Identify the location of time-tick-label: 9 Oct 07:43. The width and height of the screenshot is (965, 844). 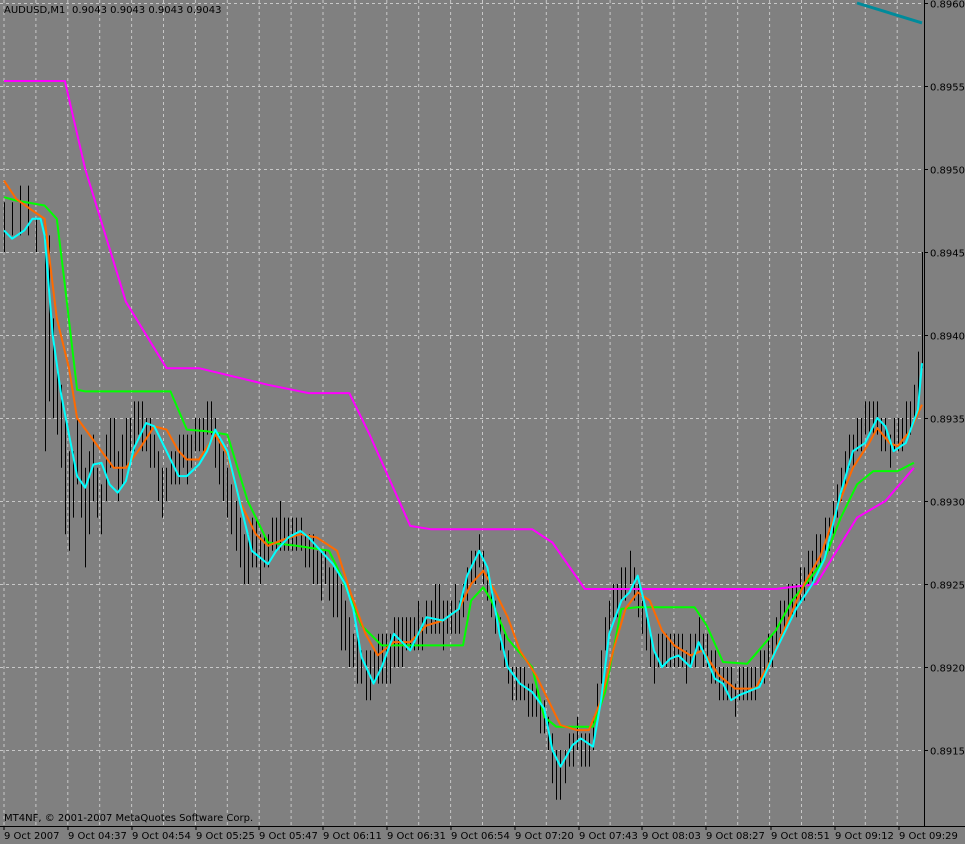
(608, 836).